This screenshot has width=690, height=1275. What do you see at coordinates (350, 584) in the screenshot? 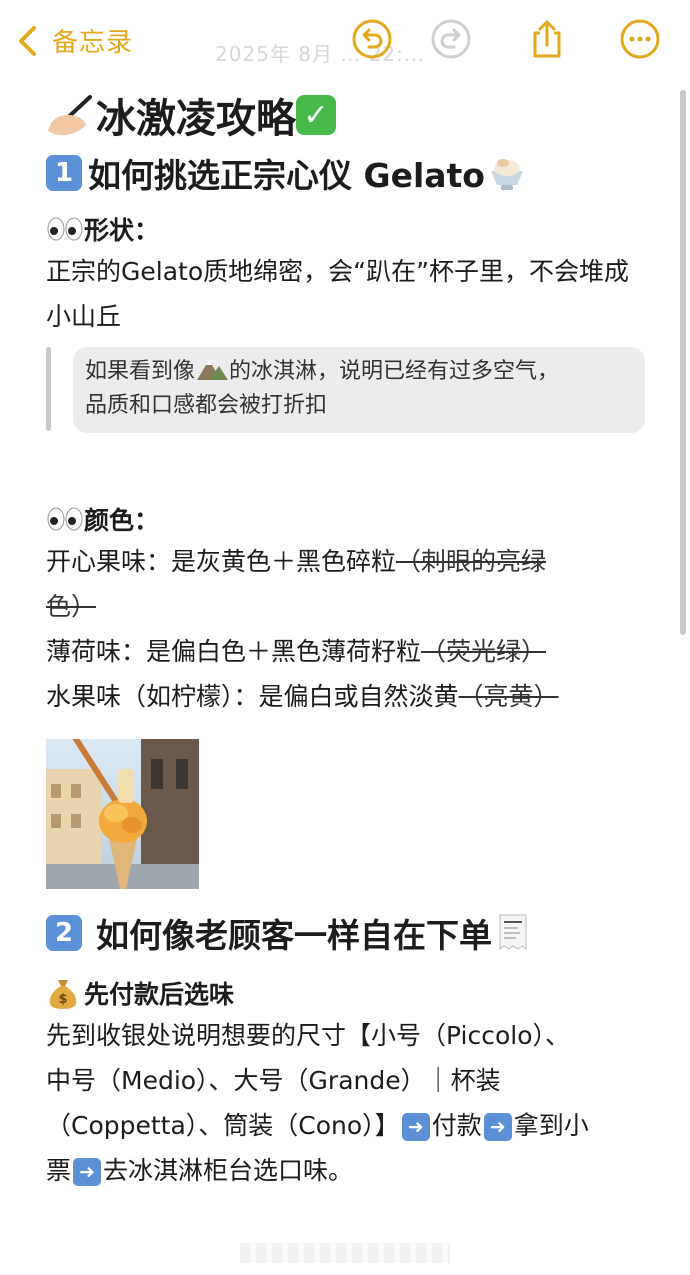
I see `pistachio-text: 开心果味：是灰黄色＋黑色碎粒（刺眼的亮绿 色）` at bounding box center [350, 584].